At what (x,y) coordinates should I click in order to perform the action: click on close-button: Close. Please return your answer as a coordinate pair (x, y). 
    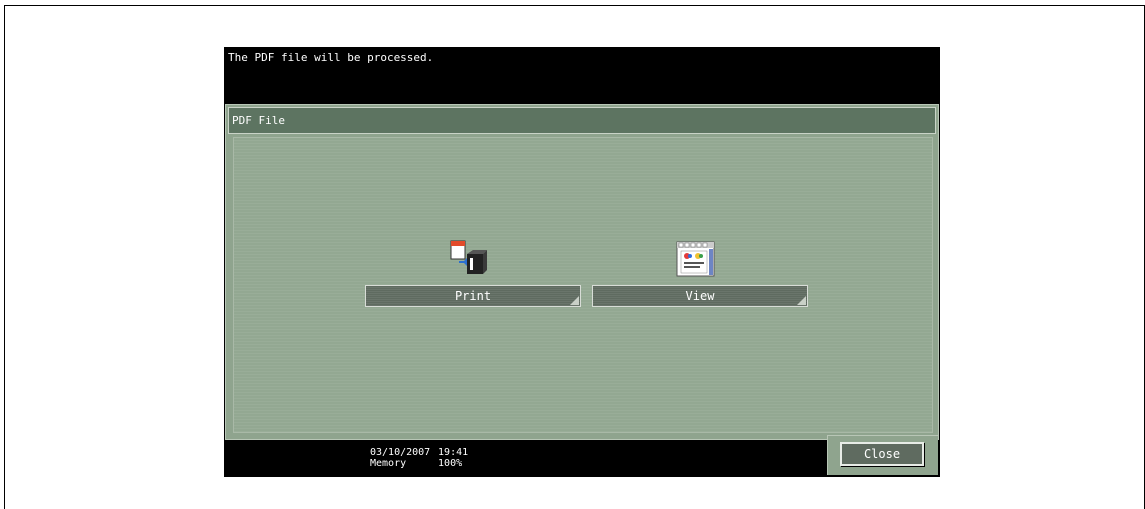
    Looking at the image, I should click on (882, 454).